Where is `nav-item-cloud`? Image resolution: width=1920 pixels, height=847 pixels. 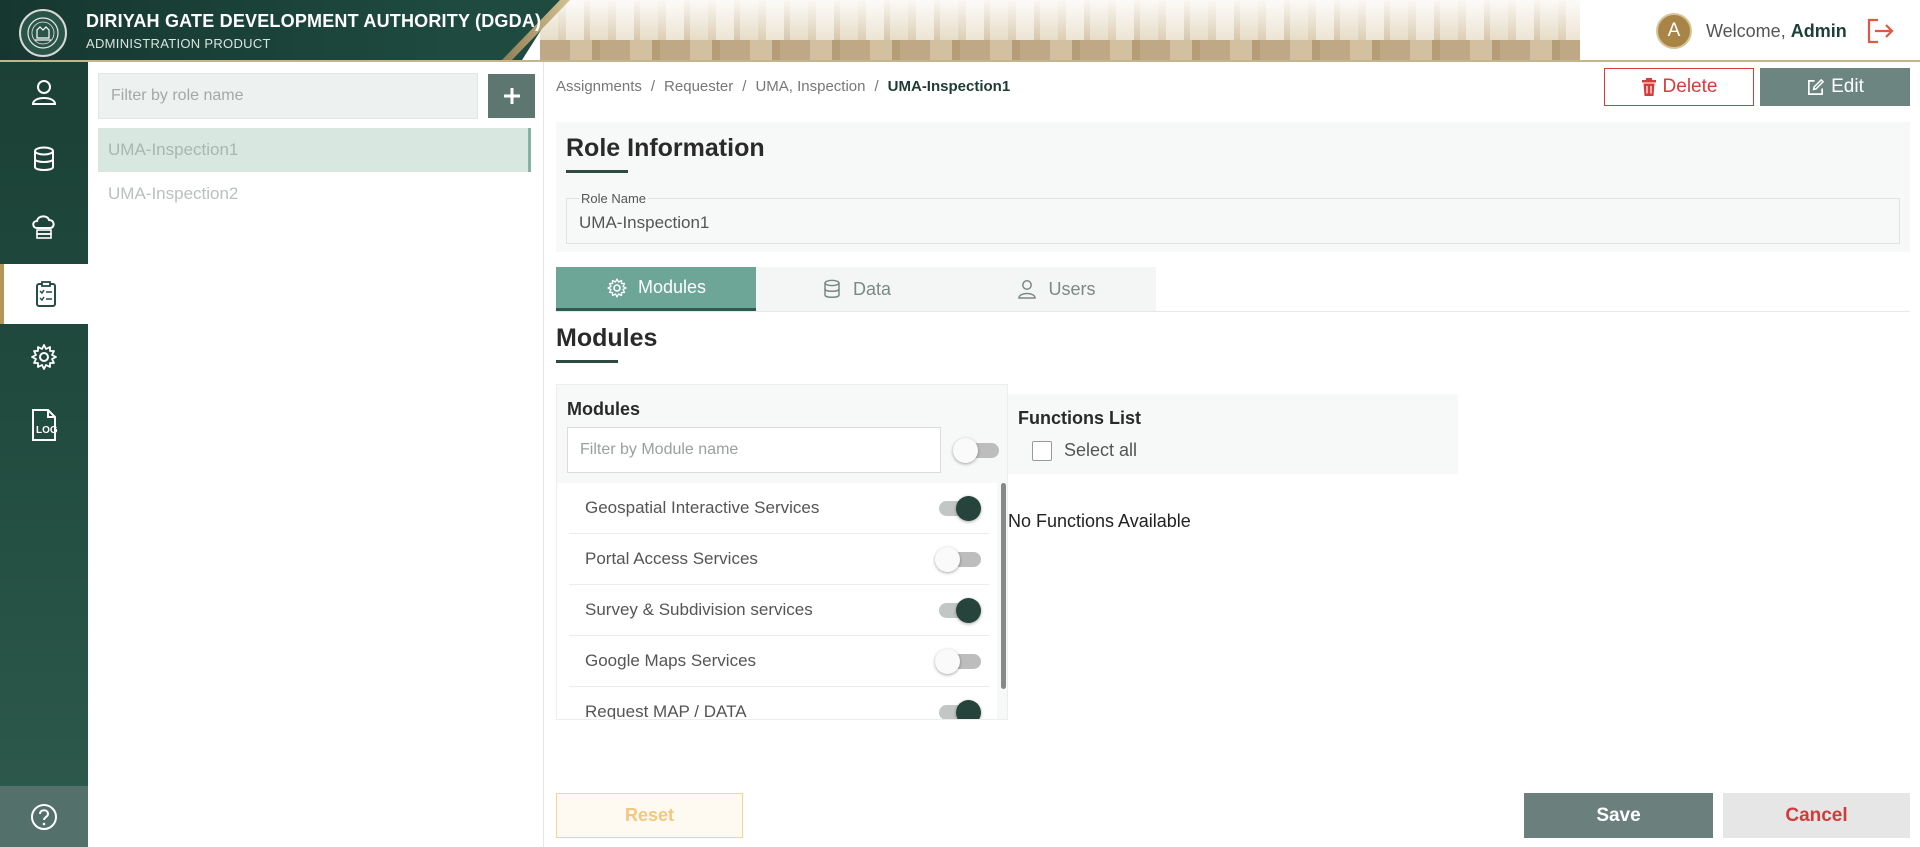
nav-item-cloud is located at coordinates (44, 226).